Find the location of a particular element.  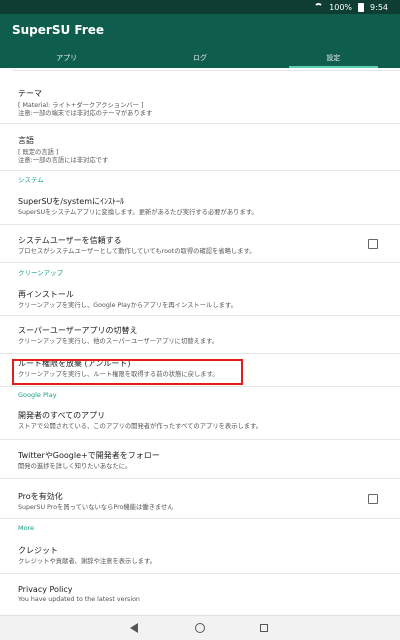

navigation-bar is located at coordinates (200, 627).